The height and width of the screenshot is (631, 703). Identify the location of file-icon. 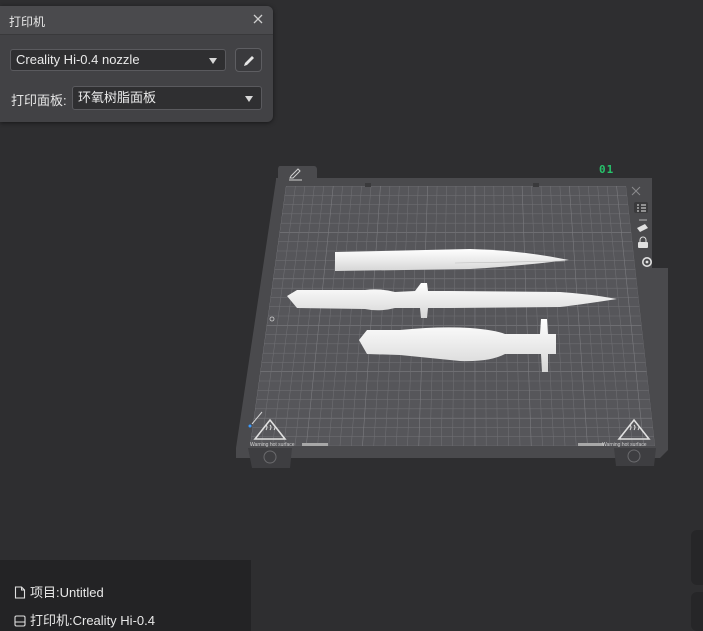
(20, 592).